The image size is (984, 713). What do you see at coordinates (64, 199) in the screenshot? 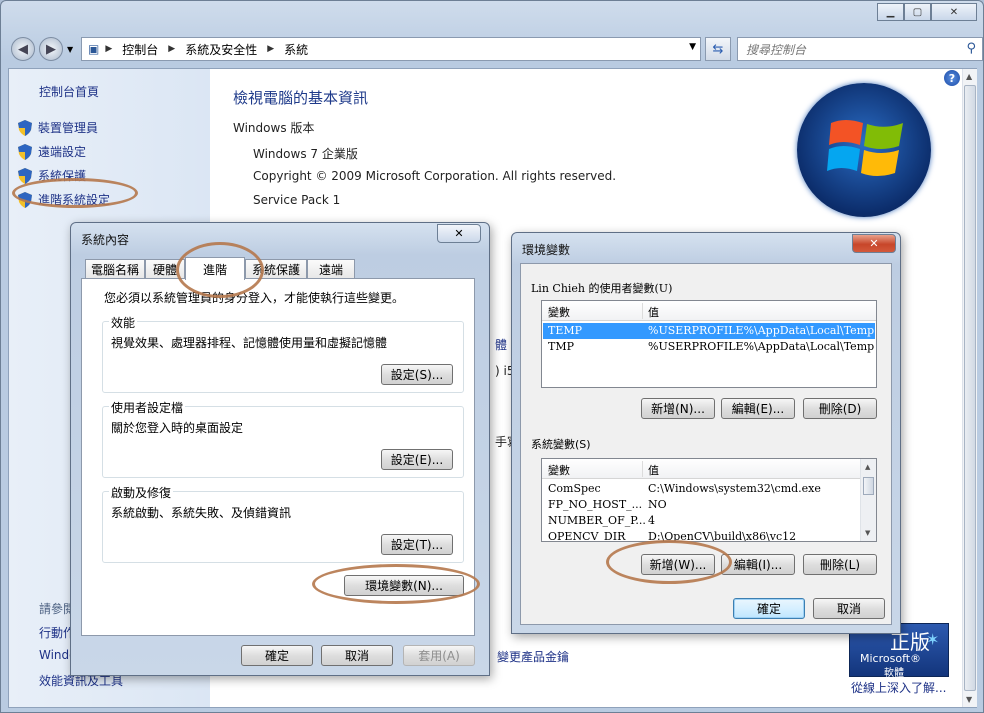
I see `sidebar-item-advanced-settings: 進階系統設定` at bounding box center [64, 199].